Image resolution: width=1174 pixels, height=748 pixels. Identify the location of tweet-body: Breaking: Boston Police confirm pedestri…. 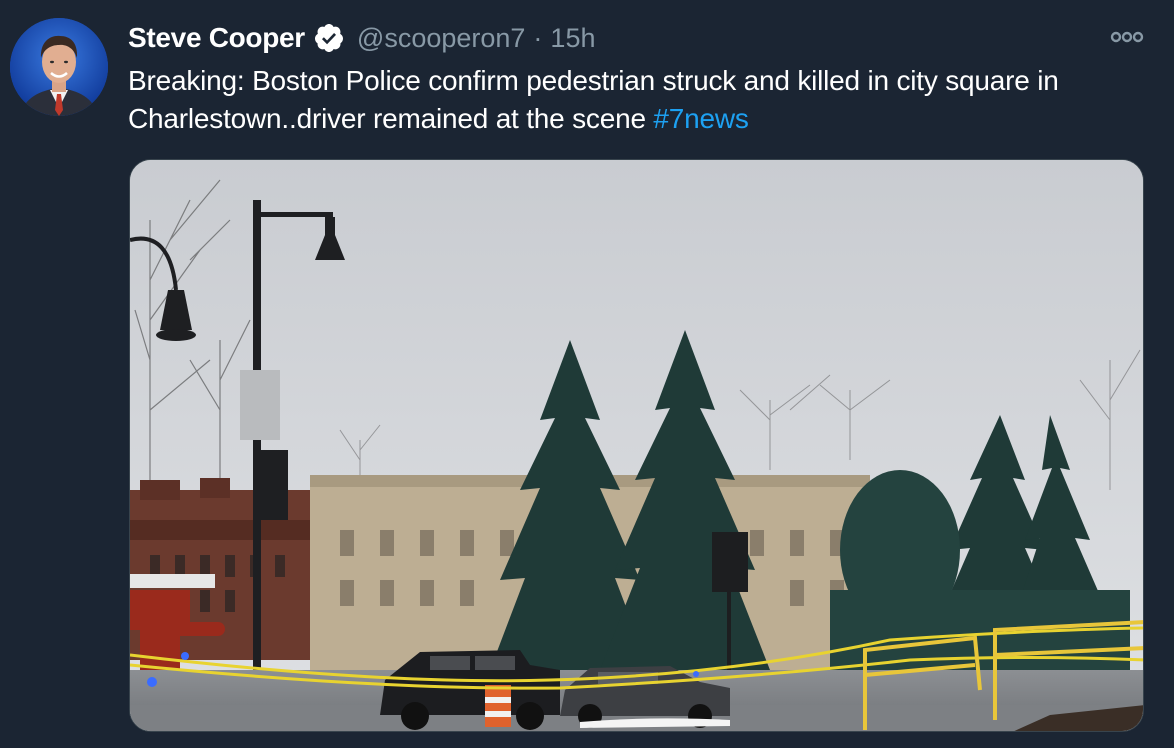
(593, 99).